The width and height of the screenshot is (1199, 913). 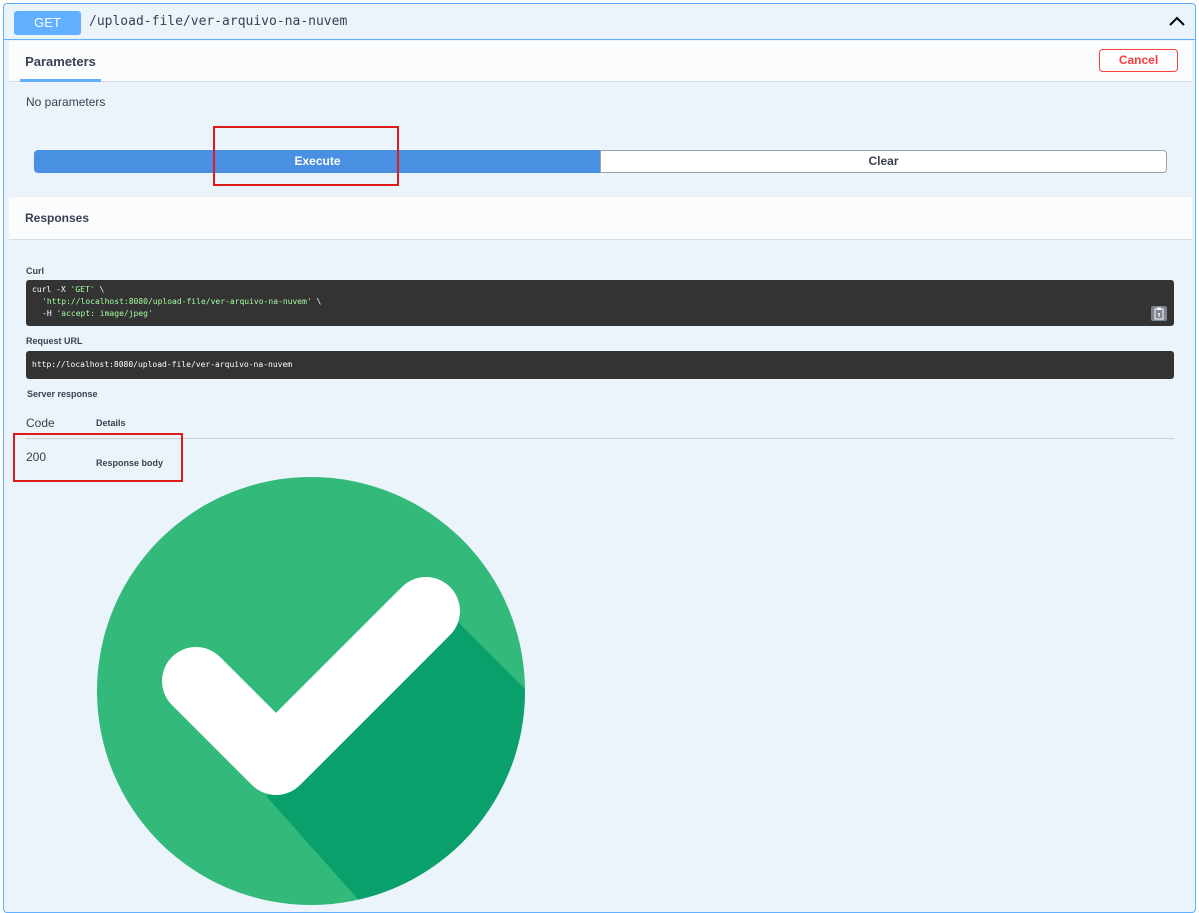 What do you see at coordinates (57, 218) in the screenshot?
I see `responses-title: Responses` at bounding box center [57, 218].